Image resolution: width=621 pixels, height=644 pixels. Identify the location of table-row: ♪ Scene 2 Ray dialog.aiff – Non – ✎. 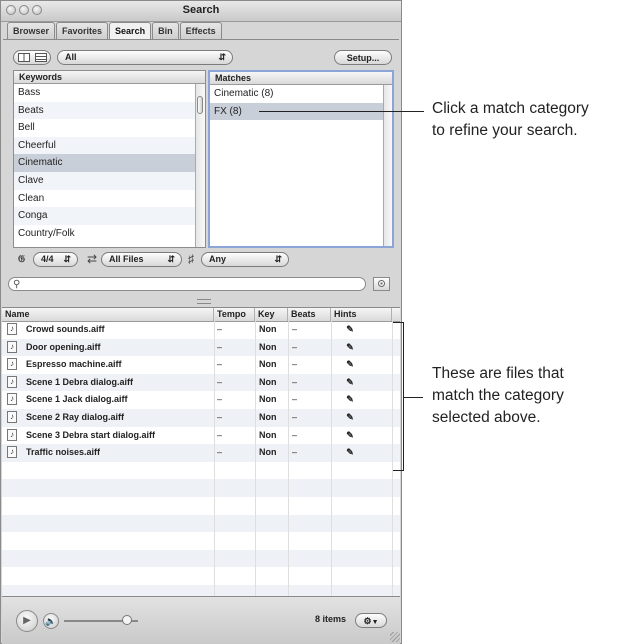
(201, 418).